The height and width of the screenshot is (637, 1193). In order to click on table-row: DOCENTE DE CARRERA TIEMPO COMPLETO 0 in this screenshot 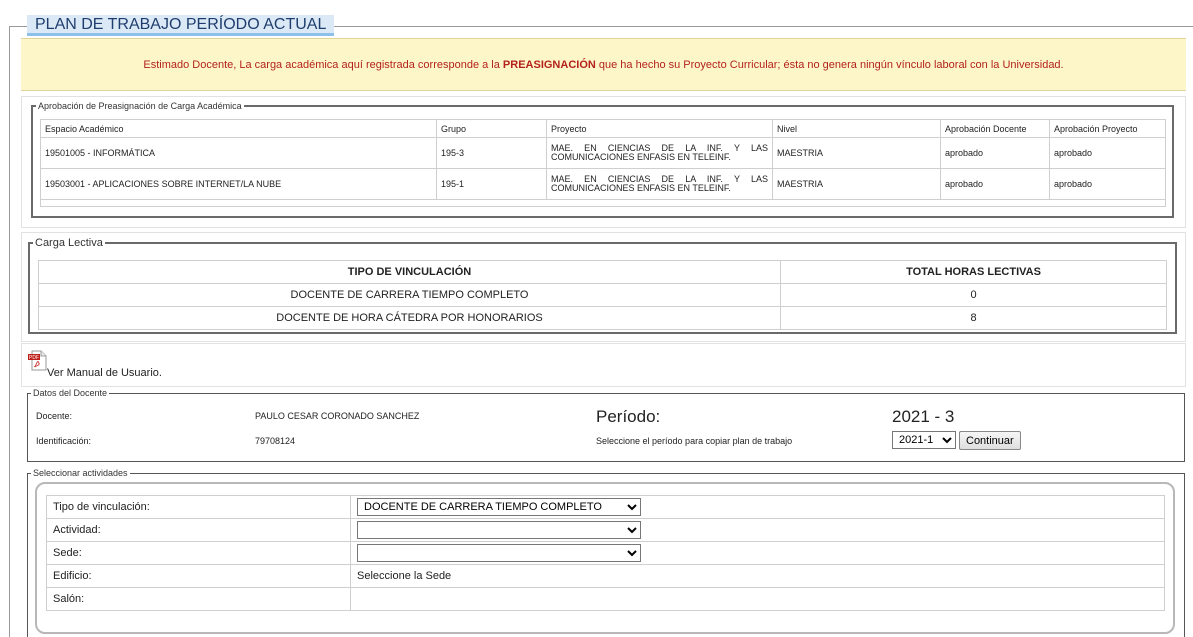, I will do `click(602, 295)`.